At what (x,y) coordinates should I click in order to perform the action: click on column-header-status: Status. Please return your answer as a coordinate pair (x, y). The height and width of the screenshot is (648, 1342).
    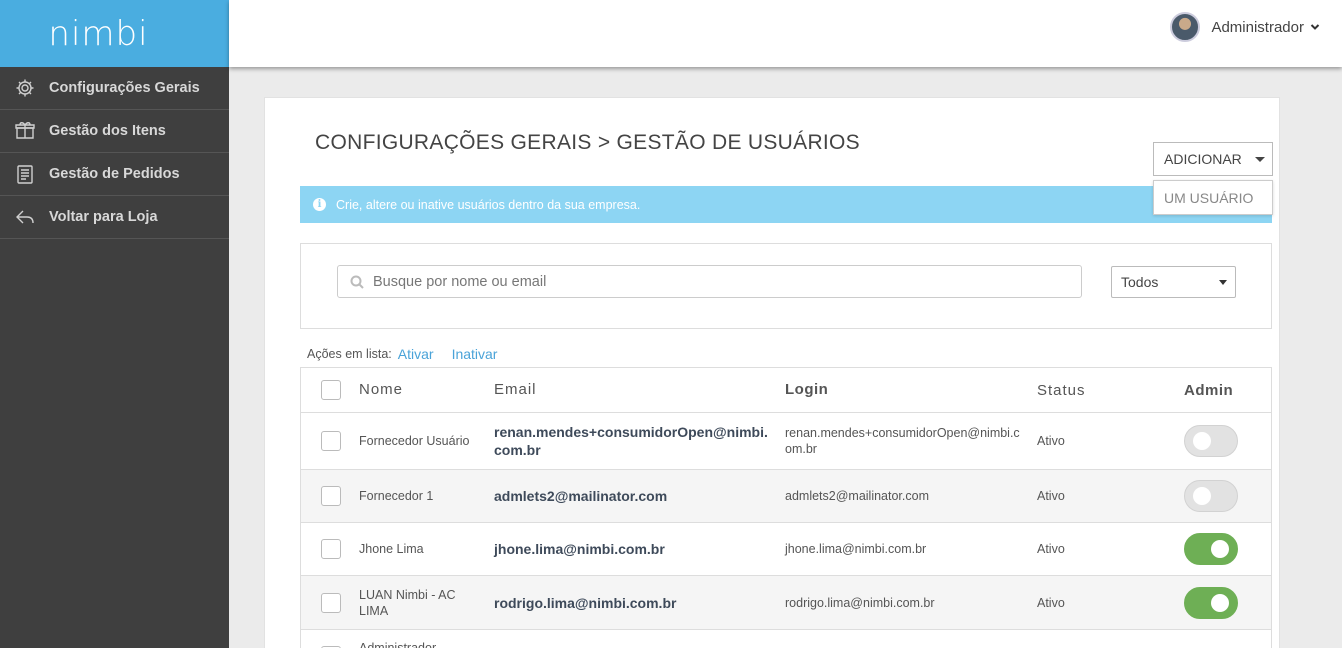
    Looking at the image, I should click on (1061, 390).